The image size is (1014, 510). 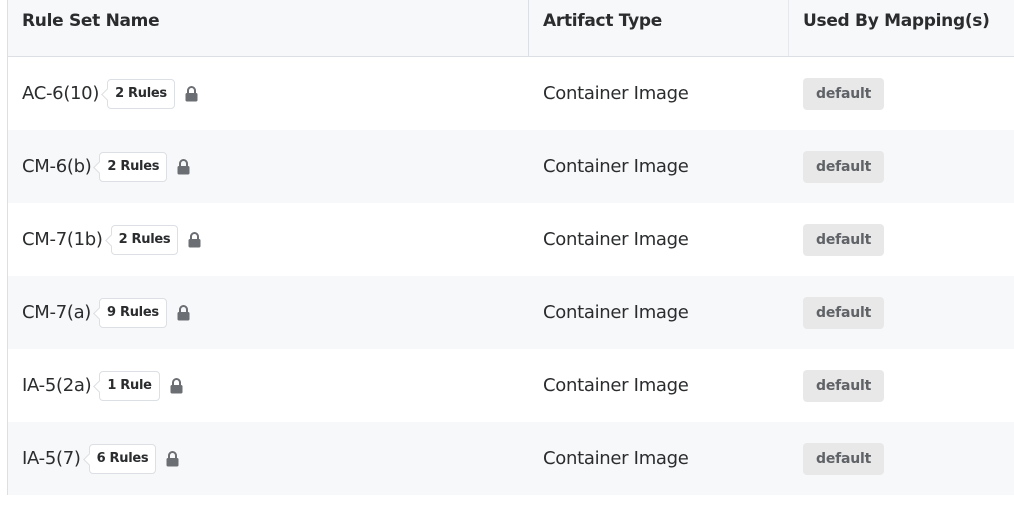 What do you see at coordinates (901, 28) in the screenshot?
I see `column-header-used-by-mappings: Used By Mapping(s)` at bounding box center [901, 28].